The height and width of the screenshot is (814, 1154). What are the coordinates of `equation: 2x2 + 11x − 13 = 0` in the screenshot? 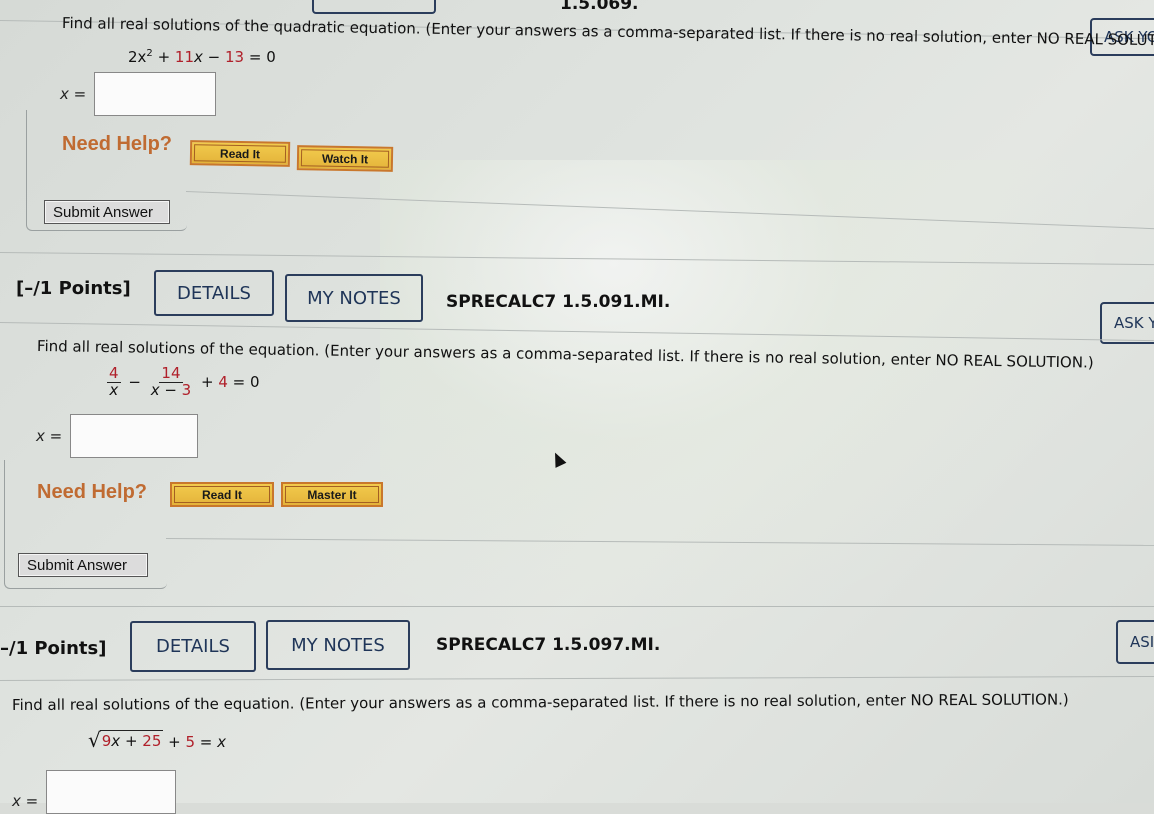 It's located at (202, 57).